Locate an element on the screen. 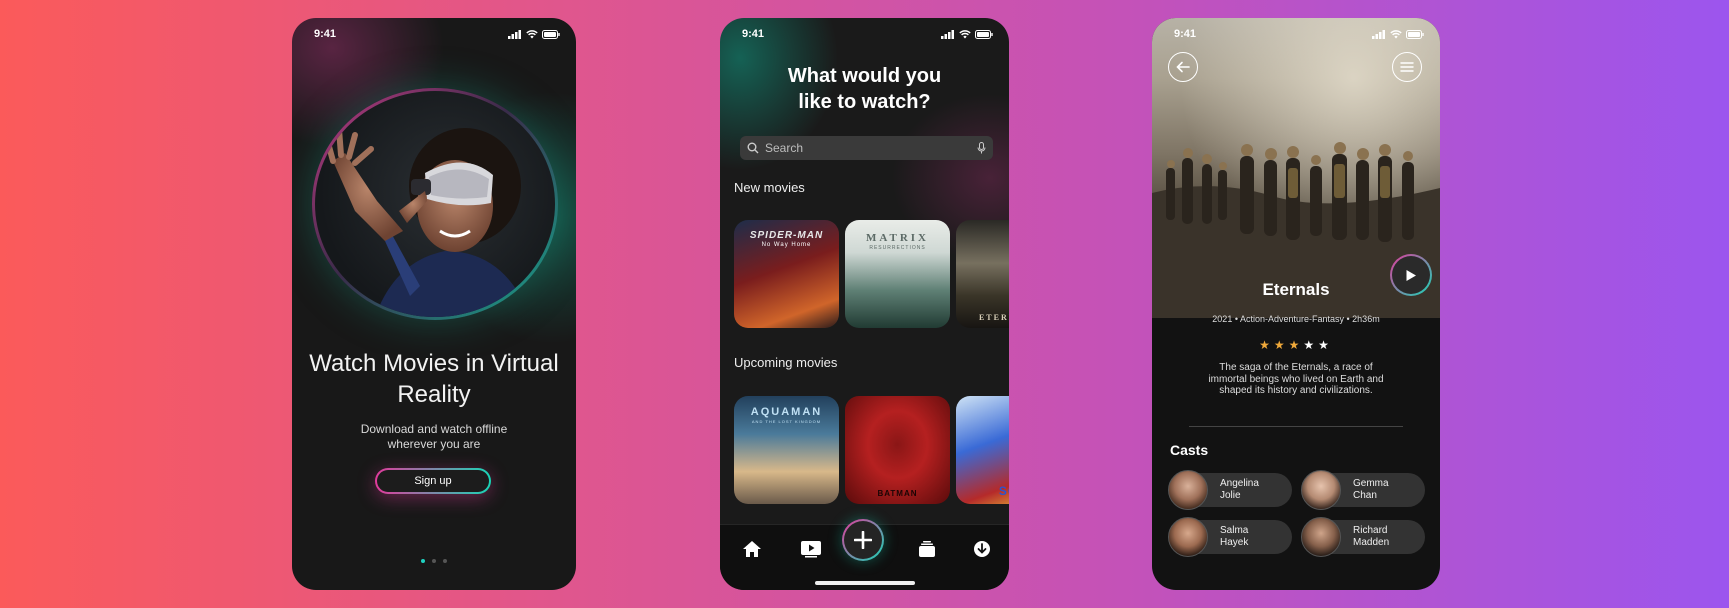  cast-item: Gemma Chan is located at coordinates (1363, 490).